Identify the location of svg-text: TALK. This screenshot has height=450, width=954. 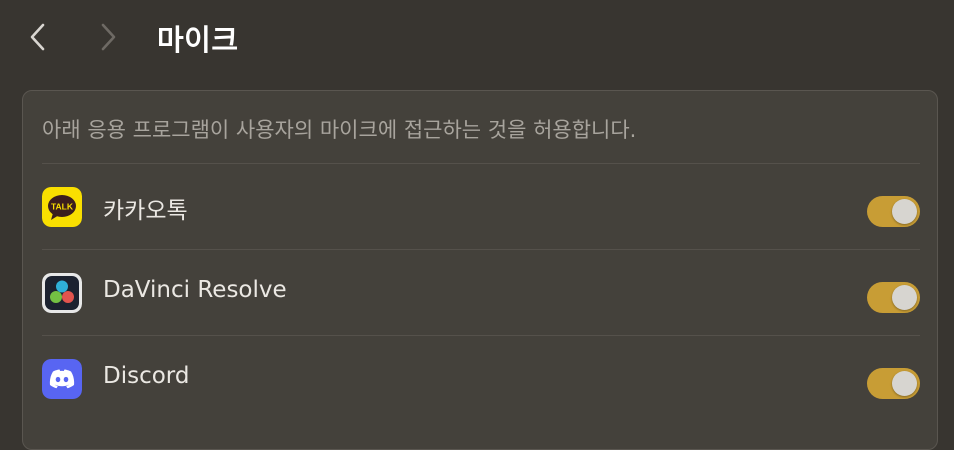
(62, 207).